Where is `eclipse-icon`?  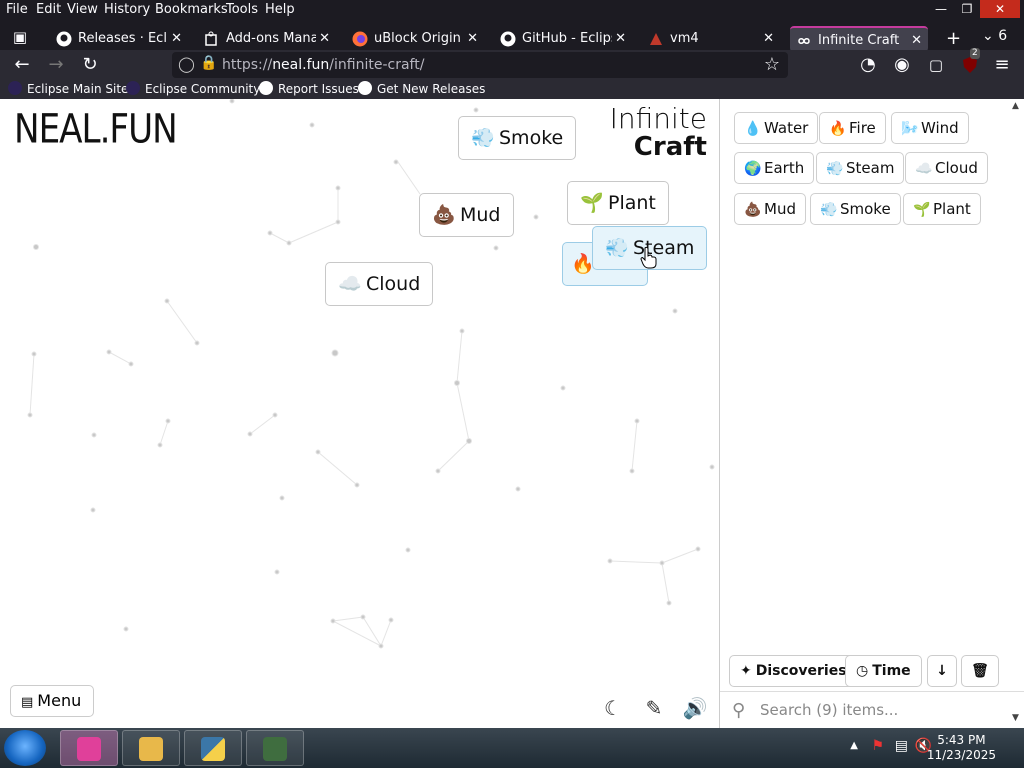 eclipse-icon is located at coordinates (133, 88).